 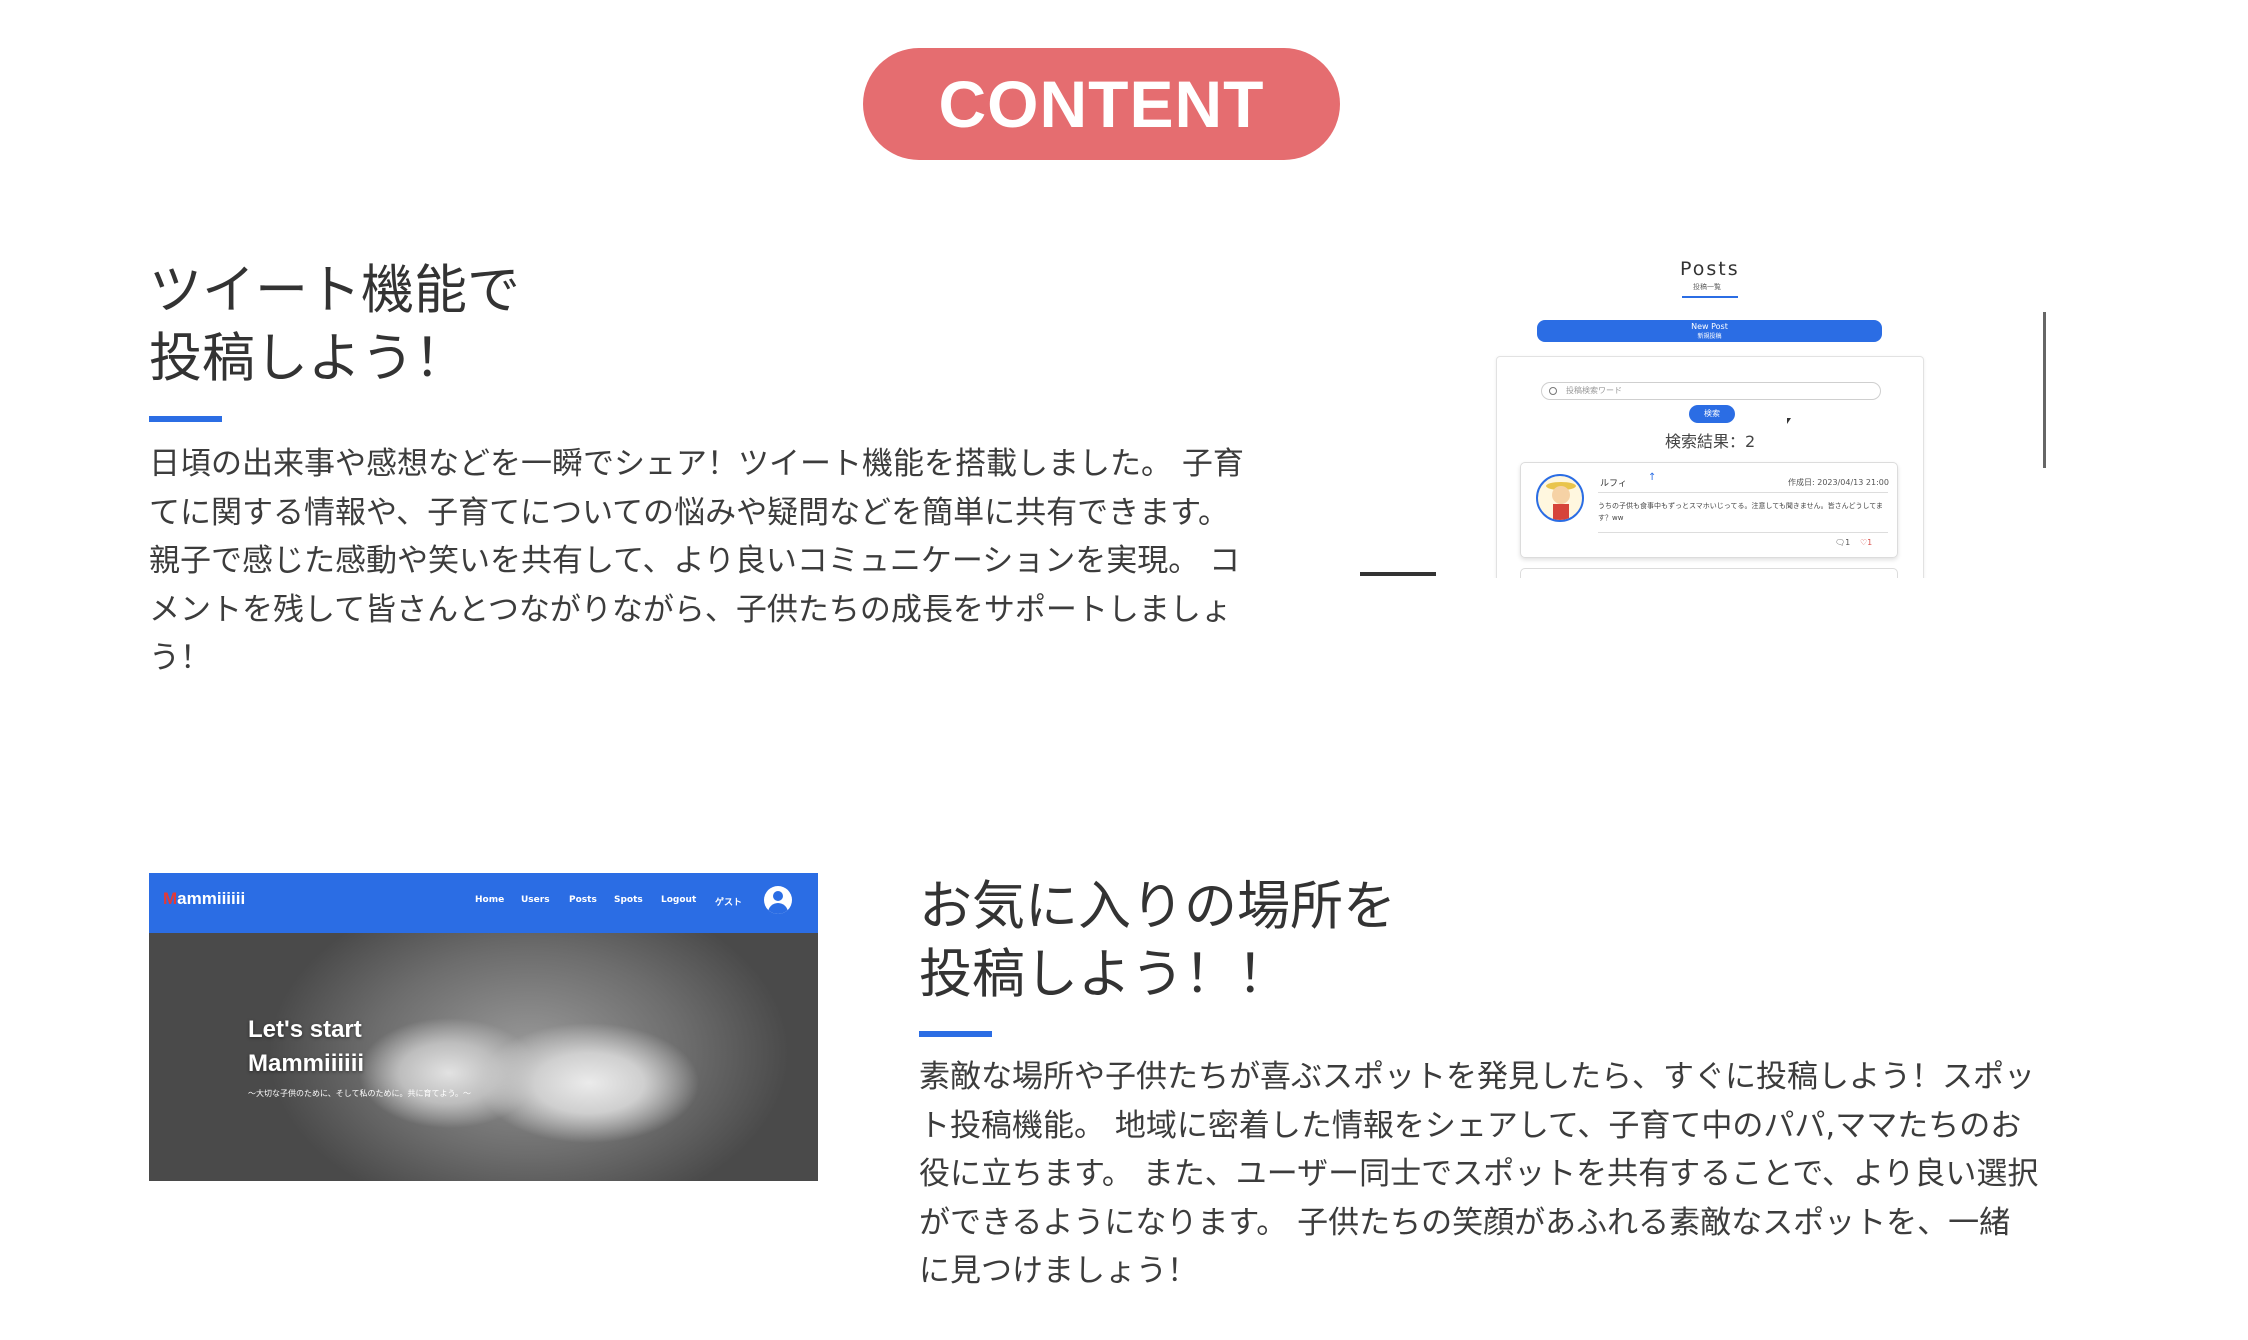 What do you see at coordinates (1709, 326) in the screenshot?
I see `new-post-label: New Post` at bounding box center [1709, 326].